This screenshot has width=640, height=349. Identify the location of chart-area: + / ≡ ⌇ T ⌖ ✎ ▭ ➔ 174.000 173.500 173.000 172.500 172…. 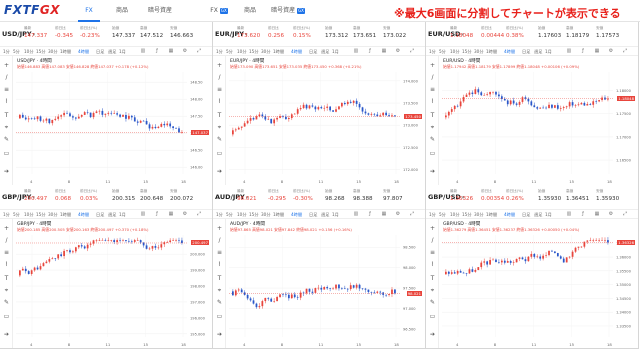
(319, 120).